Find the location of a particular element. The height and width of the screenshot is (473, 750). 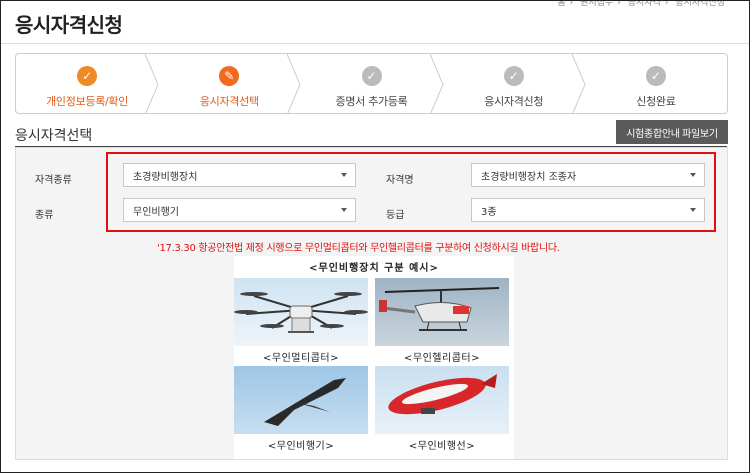

helicopter-image is located at coordinates (442, 312).